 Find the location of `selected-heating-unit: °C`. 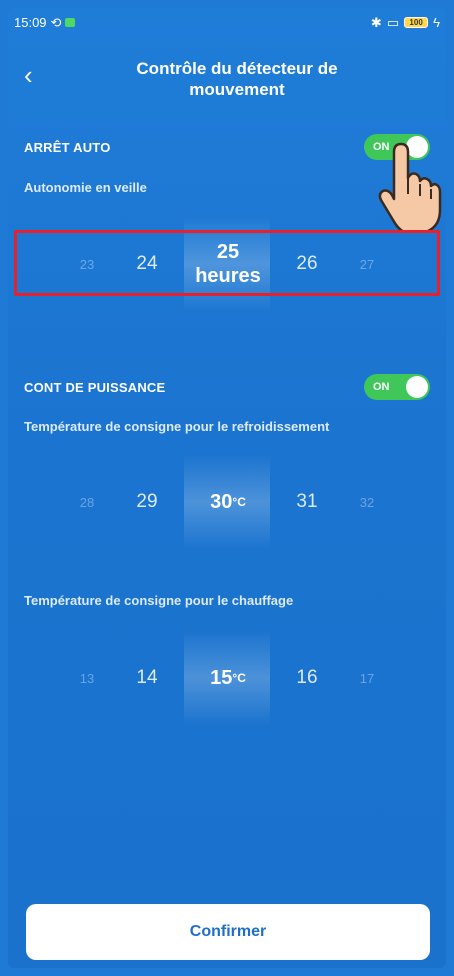

selected-heating-unit: °C is located at coordinates (239, 678).